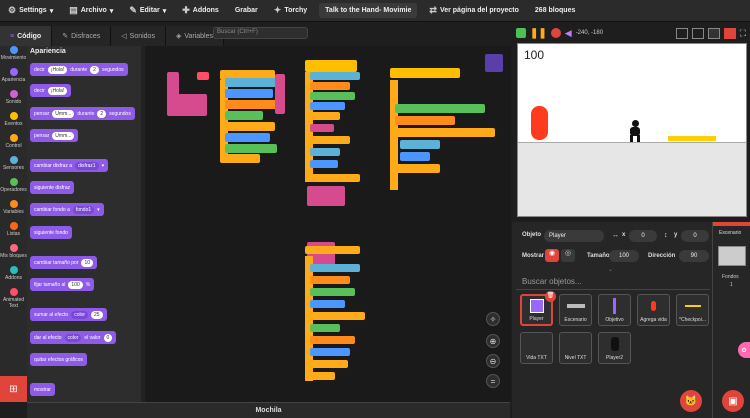 Image resolution: width=750 pixels, height=418 pixels. Describe the element at coordinates (695, 236) in the screenshot. I see `y-input: 0` at that location.